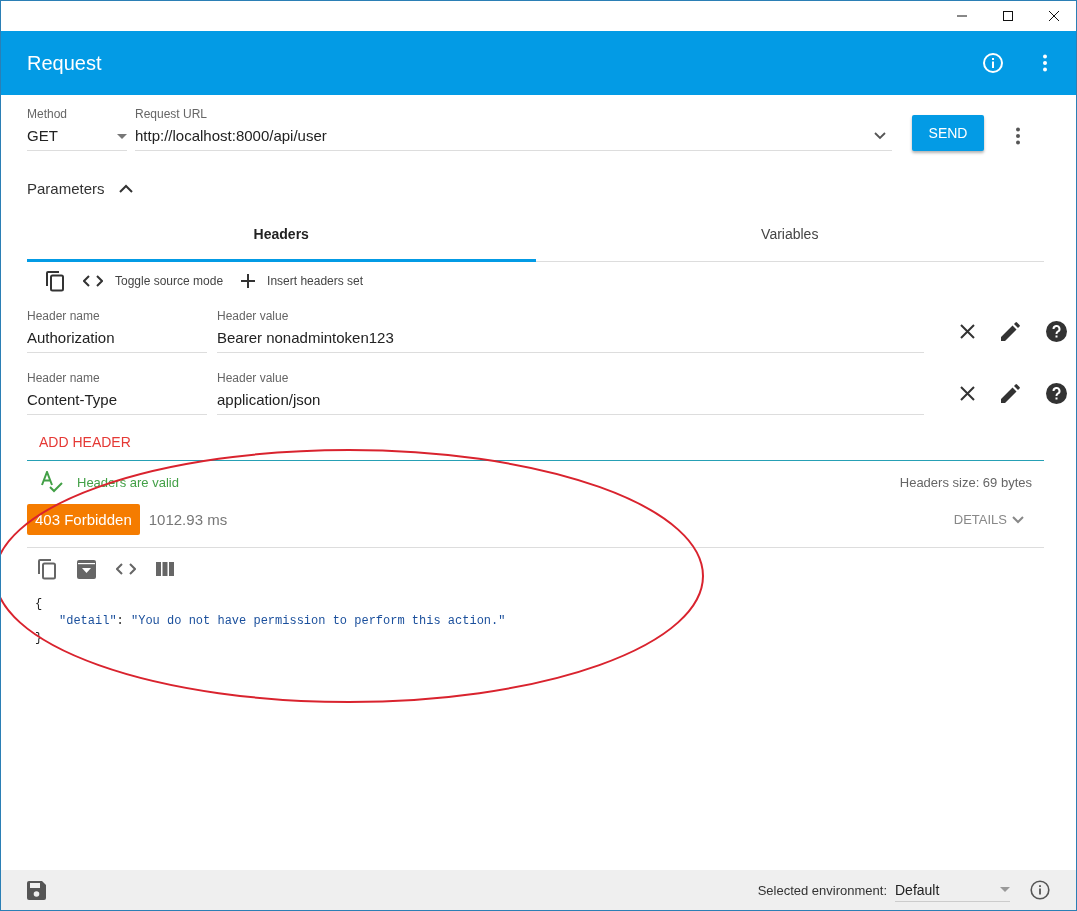  I want to click on parameters-toggle: Parameters, so click(80, 188).